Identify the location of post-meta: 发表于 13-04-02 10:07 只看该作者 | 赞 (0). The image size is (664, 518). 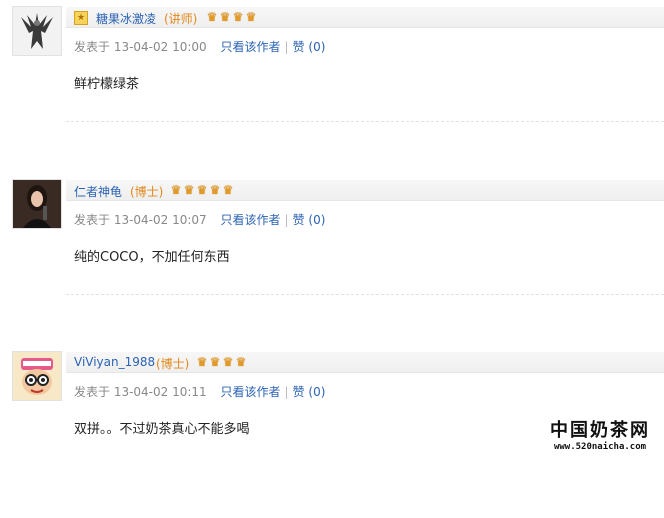
(200, 220).